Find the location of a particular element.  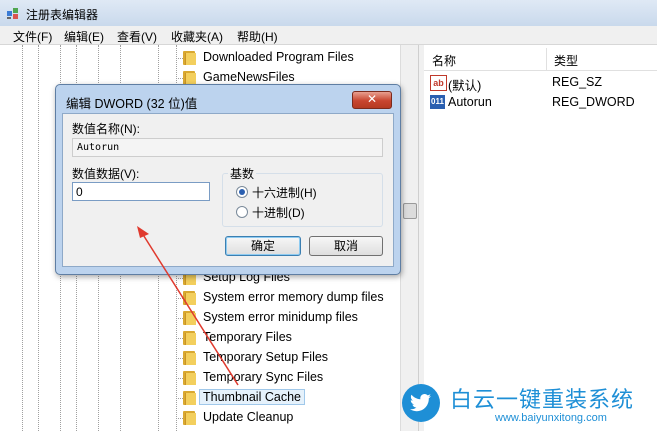

brand-url: www.baiyunxitong.com is located at coordinates (551, 418).